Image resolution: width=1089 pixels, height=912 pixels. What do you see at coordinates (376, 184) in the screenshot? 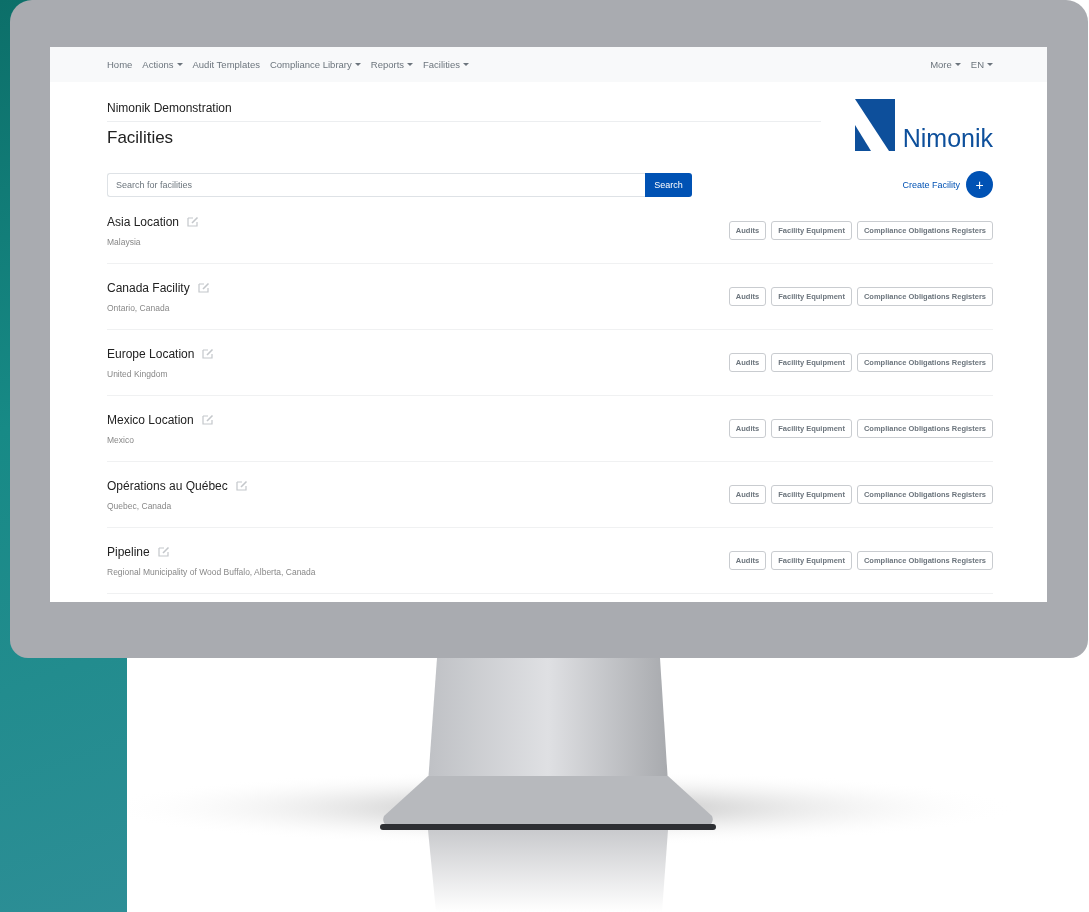
I see `search-field: Search for facilities` at bounding box center [376, 184].